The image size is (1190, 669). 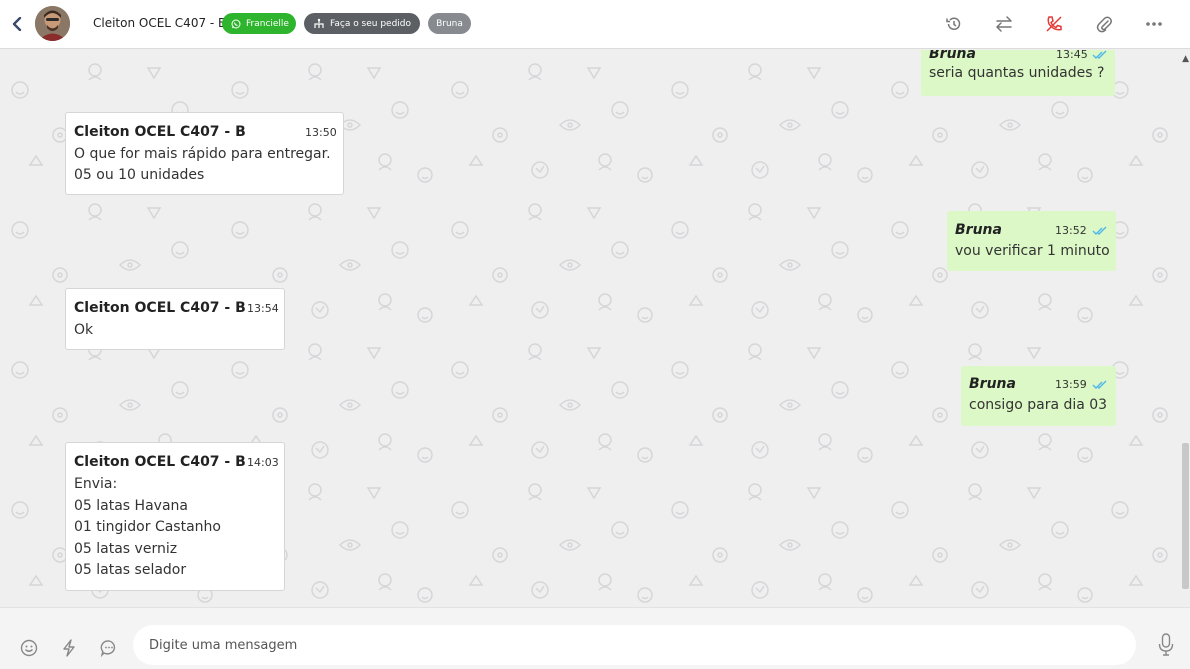 I want to click on message-outgoing: Bruna 13:52 vou verificar 1 minuto, so click(x=1031, y=241).